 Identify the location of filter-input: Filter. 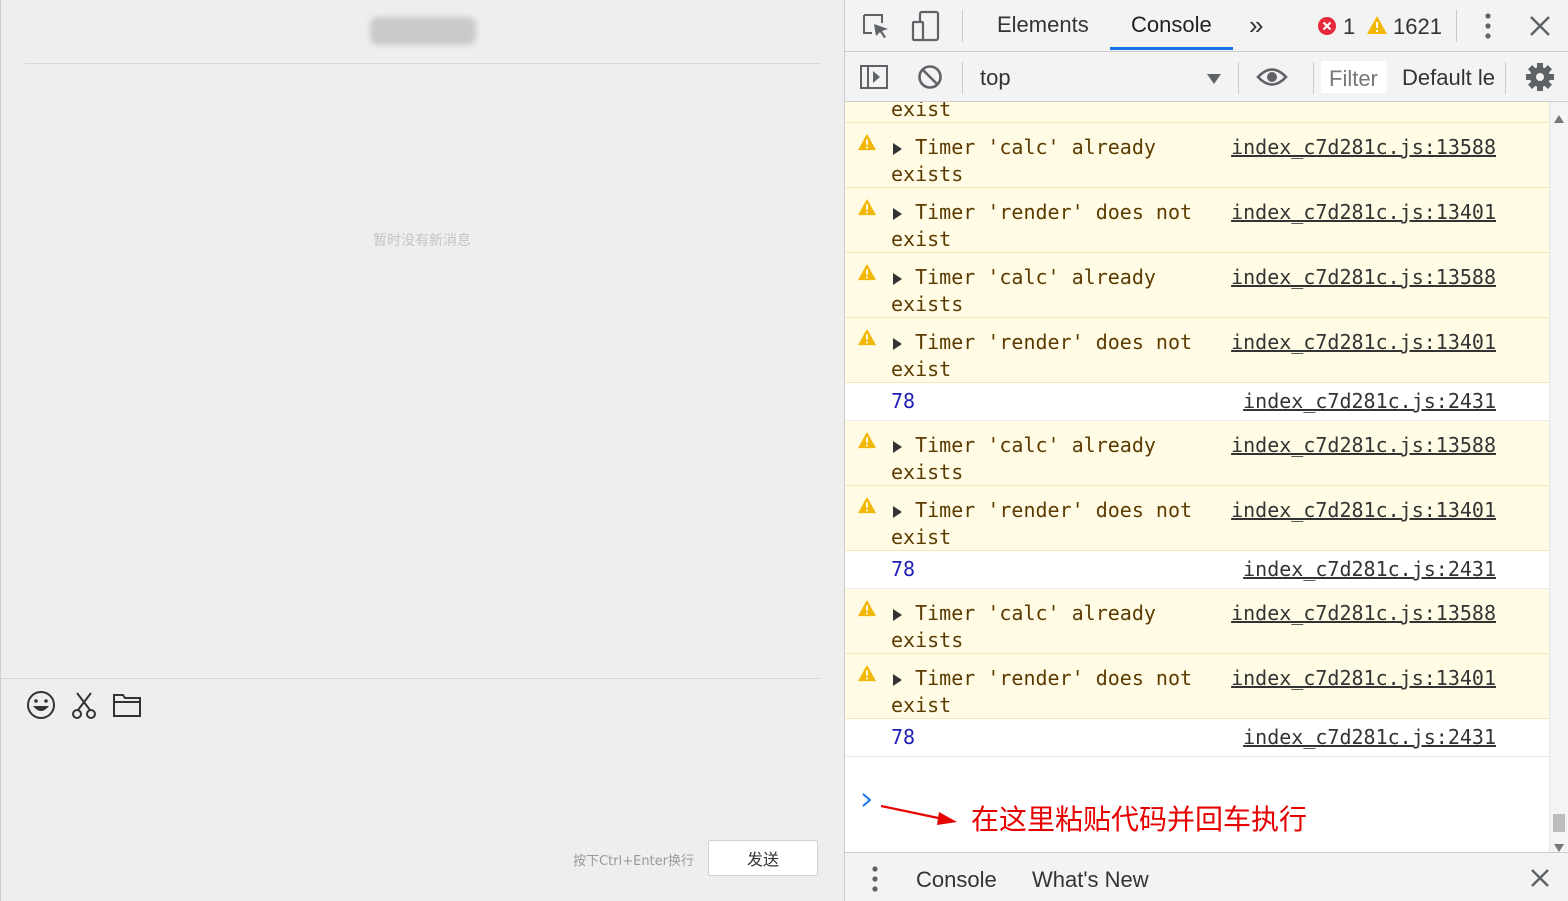
(1354, 77).